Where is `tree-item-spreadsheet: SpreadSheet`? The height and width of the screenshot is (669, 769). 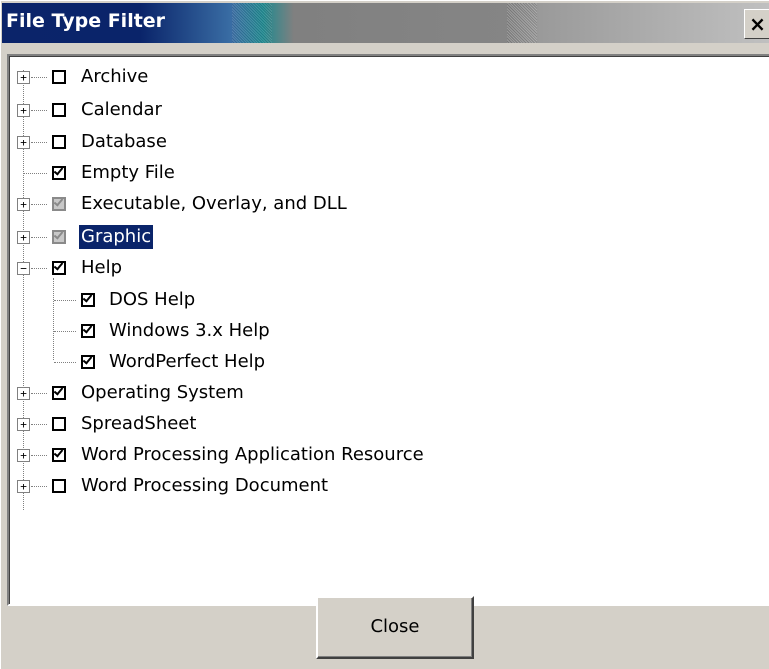
tree-item-spreadsheet: SpreadSheet is located at coordinates (138, 424).